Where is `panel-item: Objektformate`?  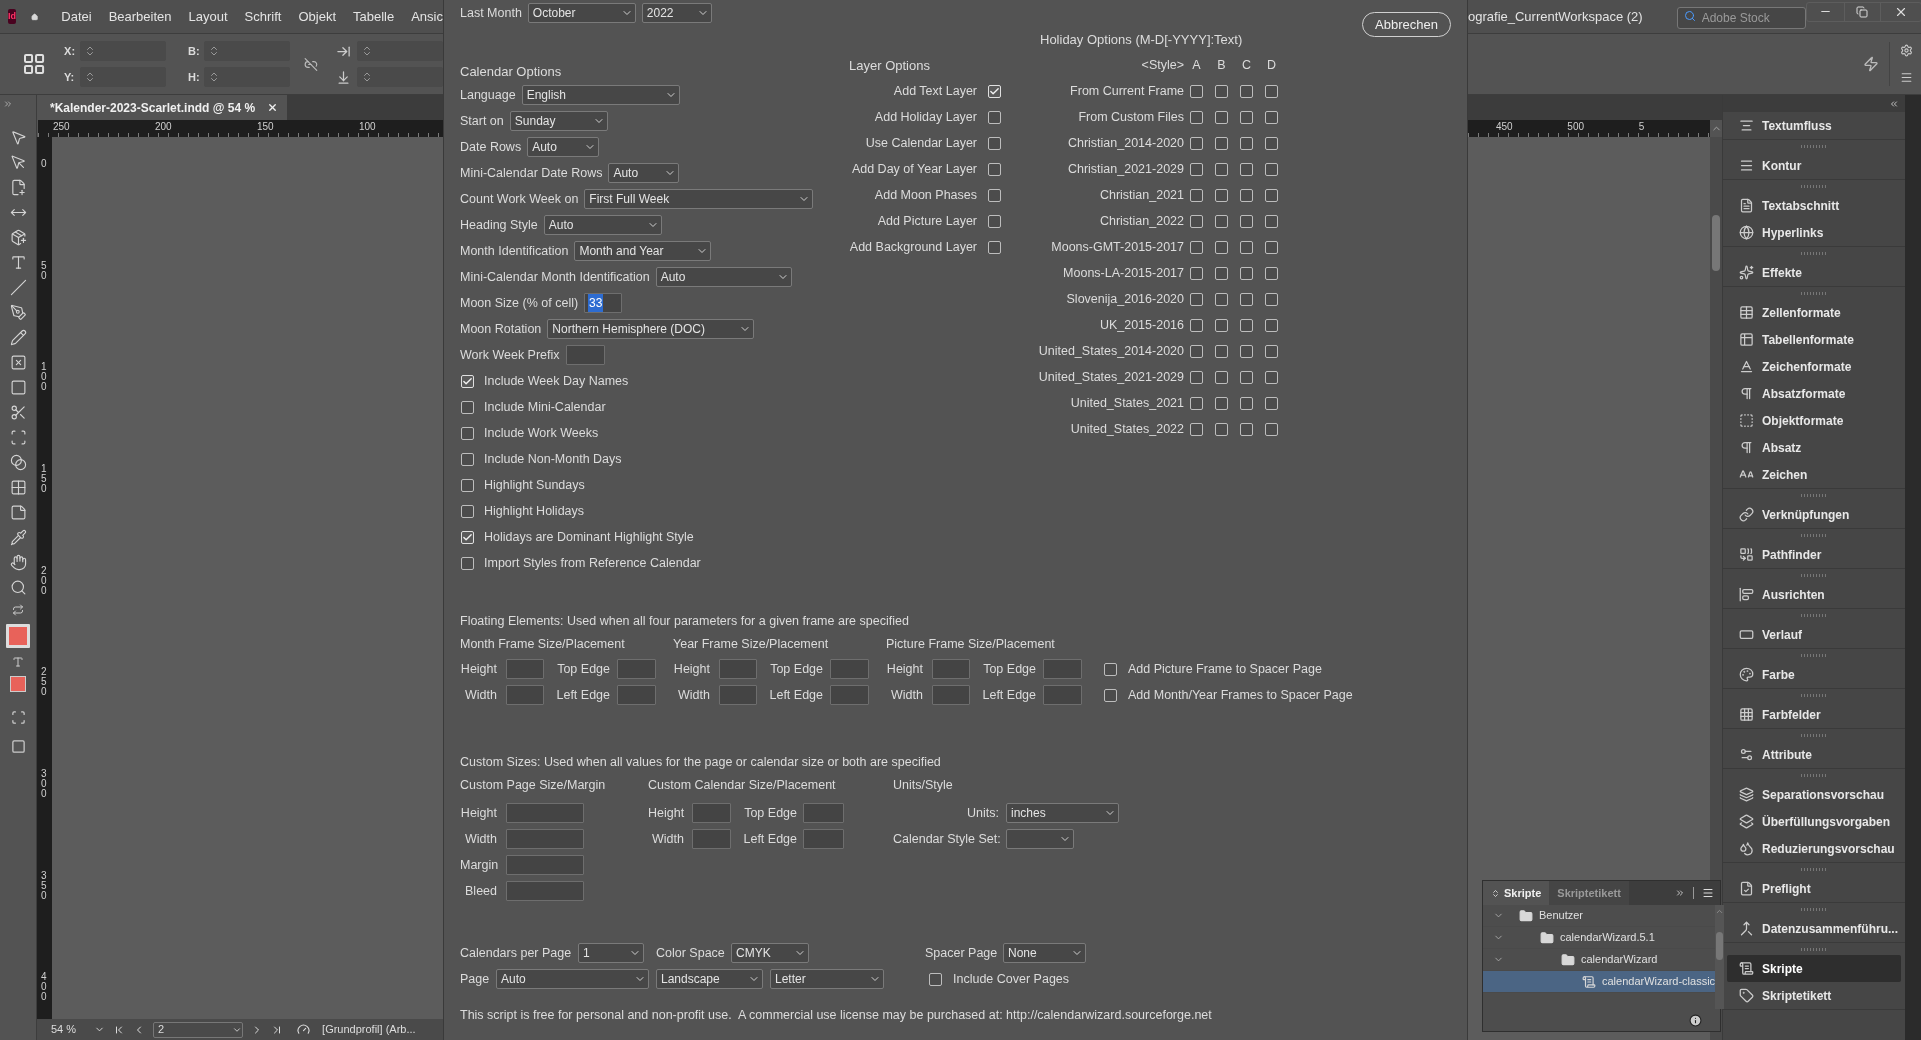
panel-item: Objektformate is located at coordinates (1814, 420).